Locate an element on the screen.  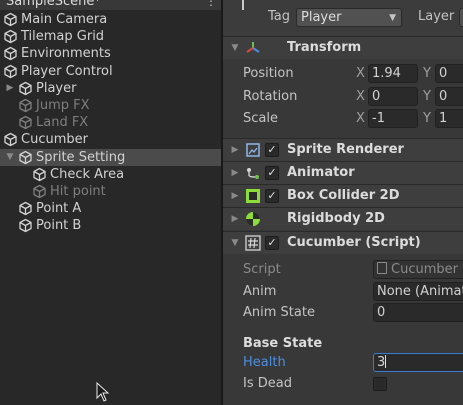
hierarchy-item-label: Jump FX is located at coordinates (63, 105).